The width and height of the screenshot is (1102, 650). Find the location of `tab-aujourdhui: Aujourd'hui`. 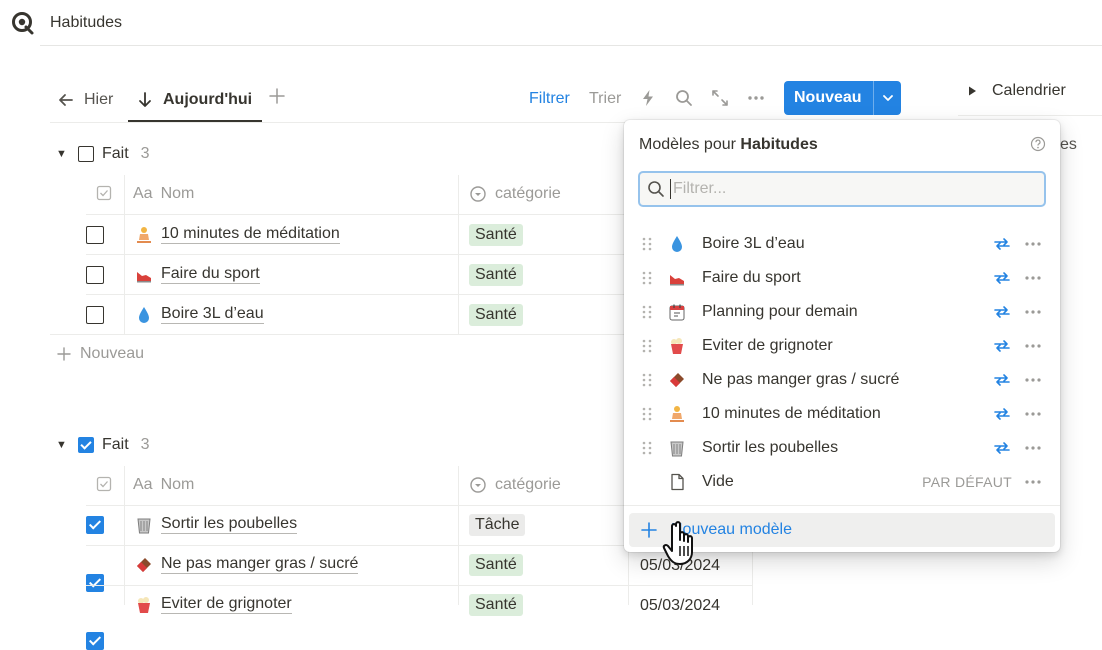

tab-aujourdhui: Aujourd'hui is located at coordinates (193, 100).